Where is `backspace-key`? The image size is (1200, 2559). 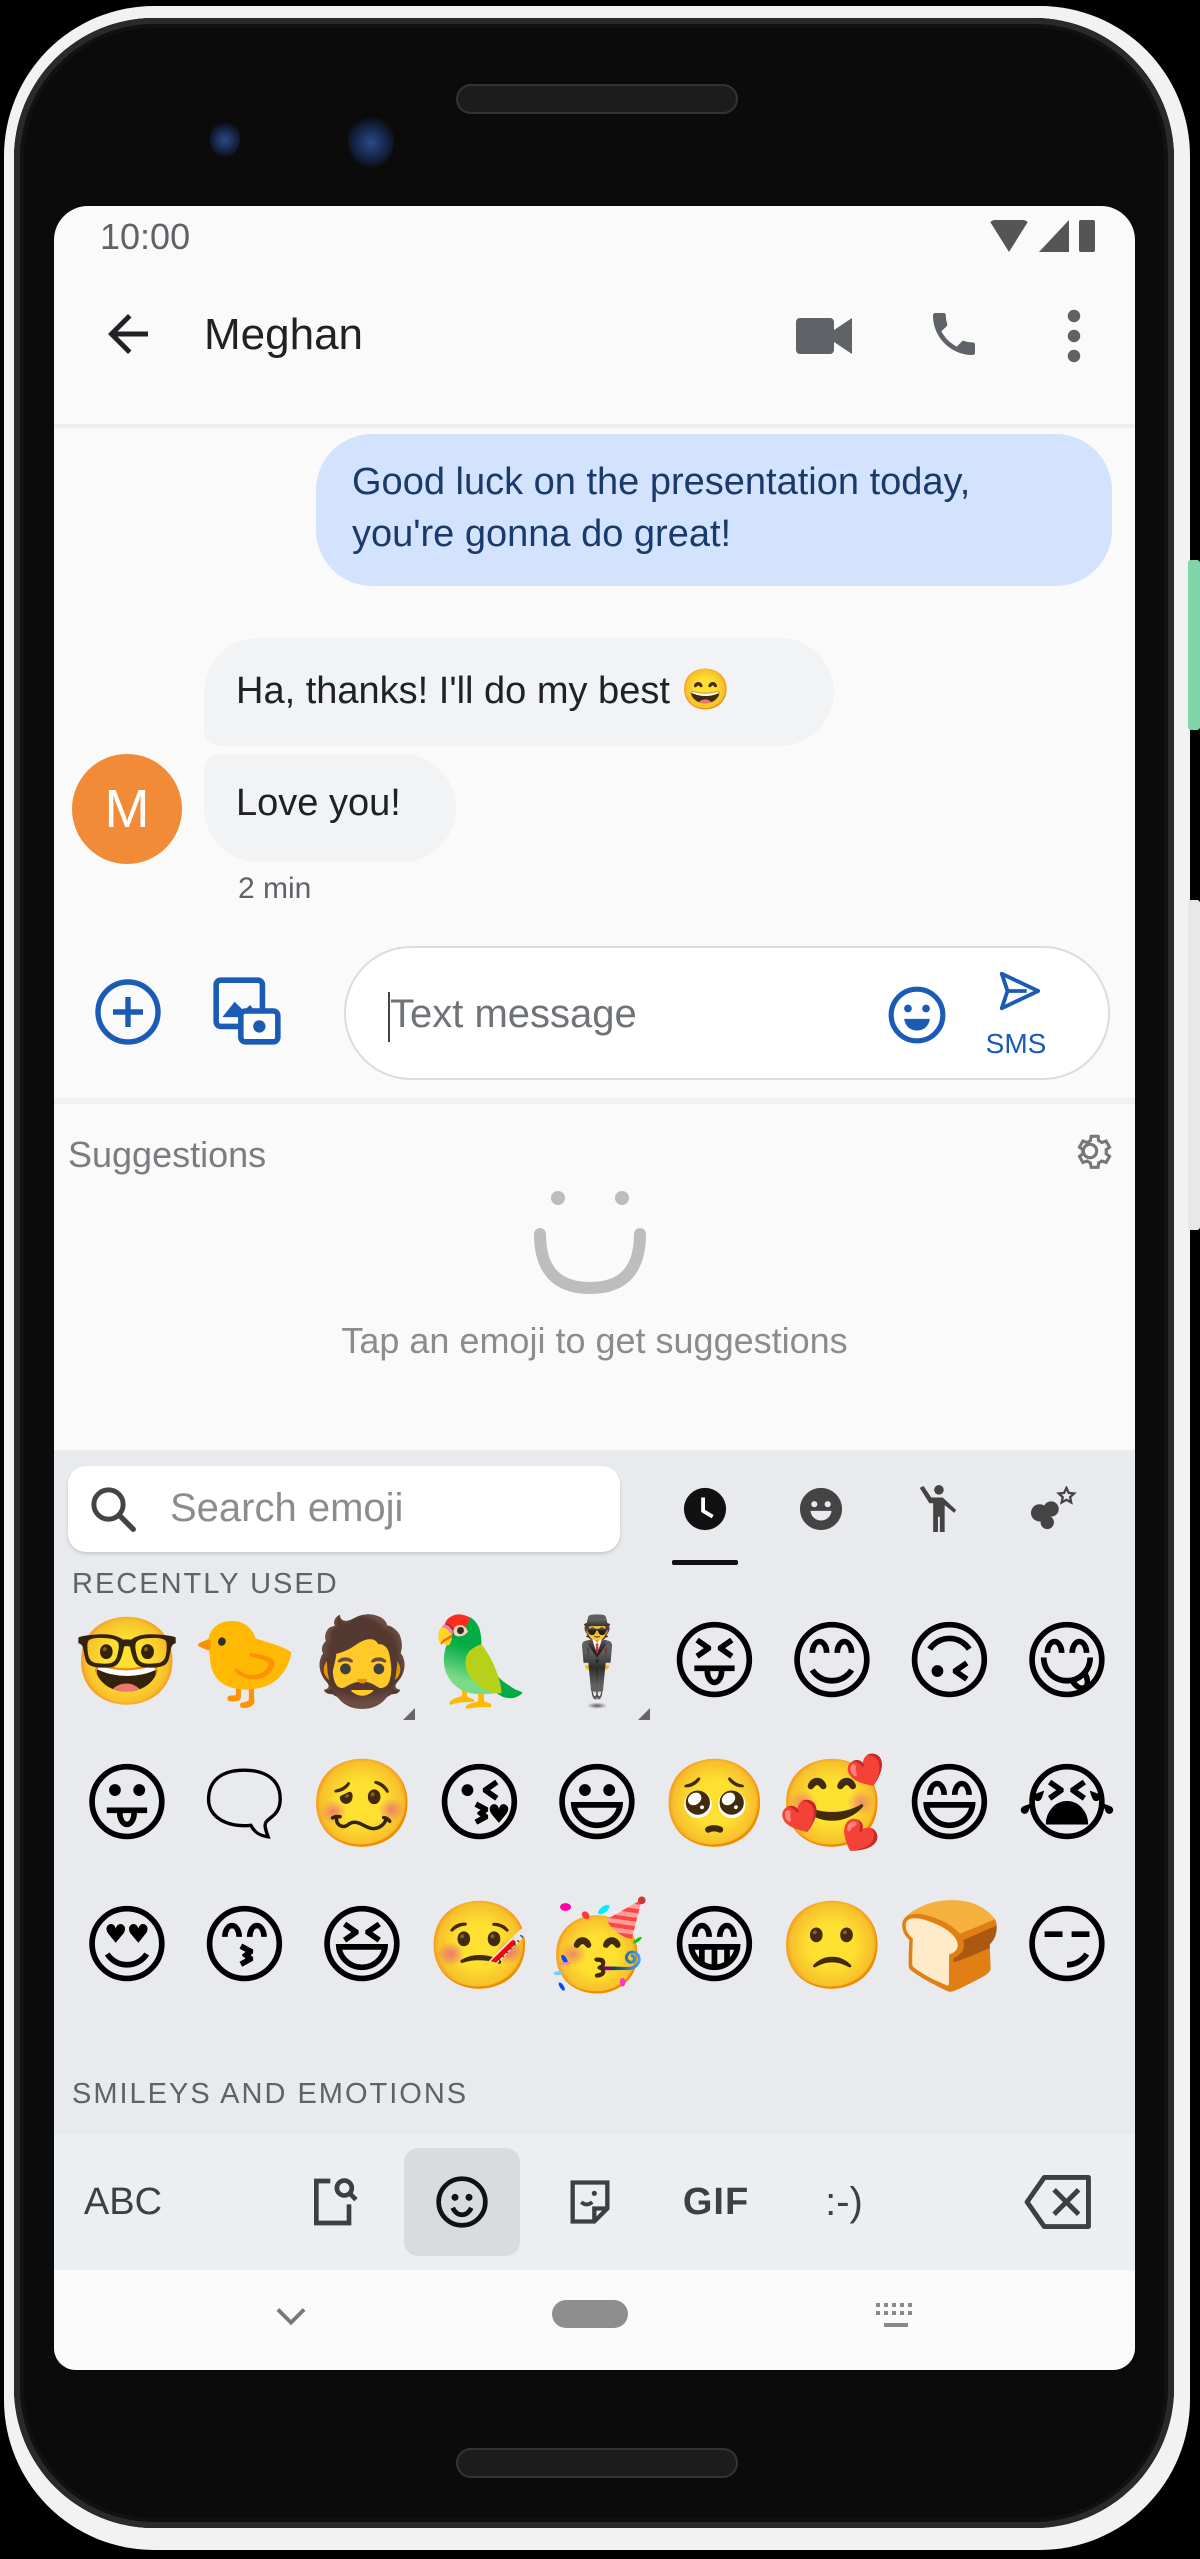
backspace-key is located at coordinates (1059, 2202).